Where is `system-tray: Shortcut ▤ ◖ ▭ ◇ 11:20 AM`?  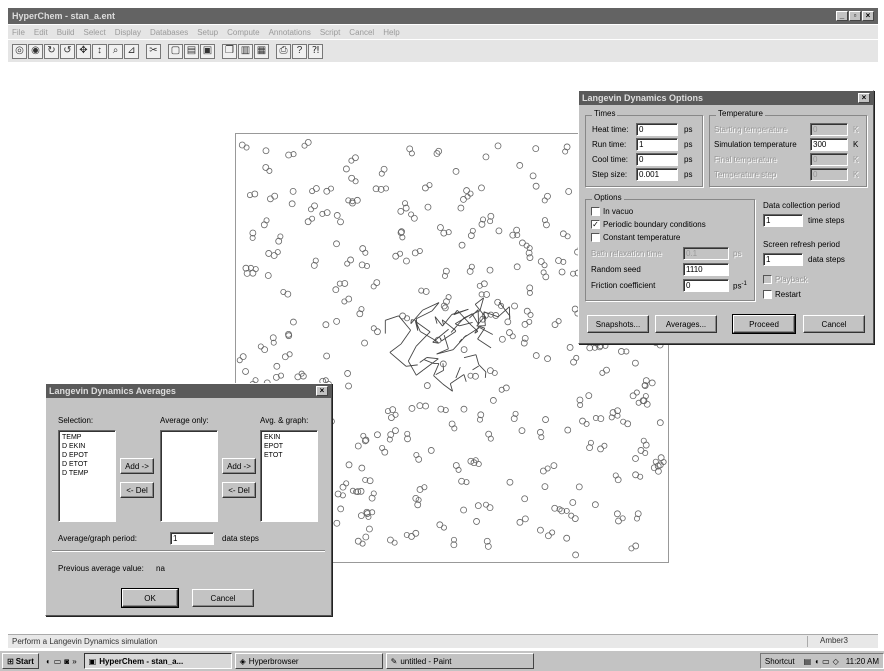 system-tray: Shortcut ▤ ◖ ▭ ◇ 11:20 AM is located at coordinates (821, 661).